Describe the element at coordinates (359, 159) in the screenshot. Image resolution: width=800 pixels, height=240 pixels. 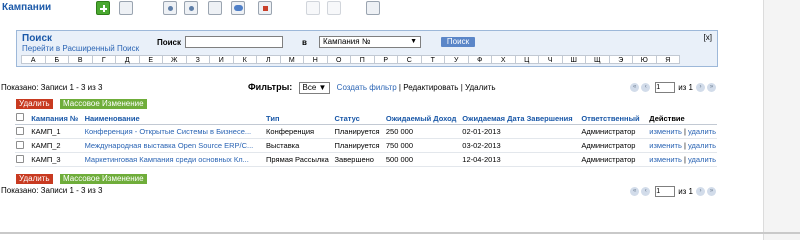
I see `campaign-status: Завершено` at that location.